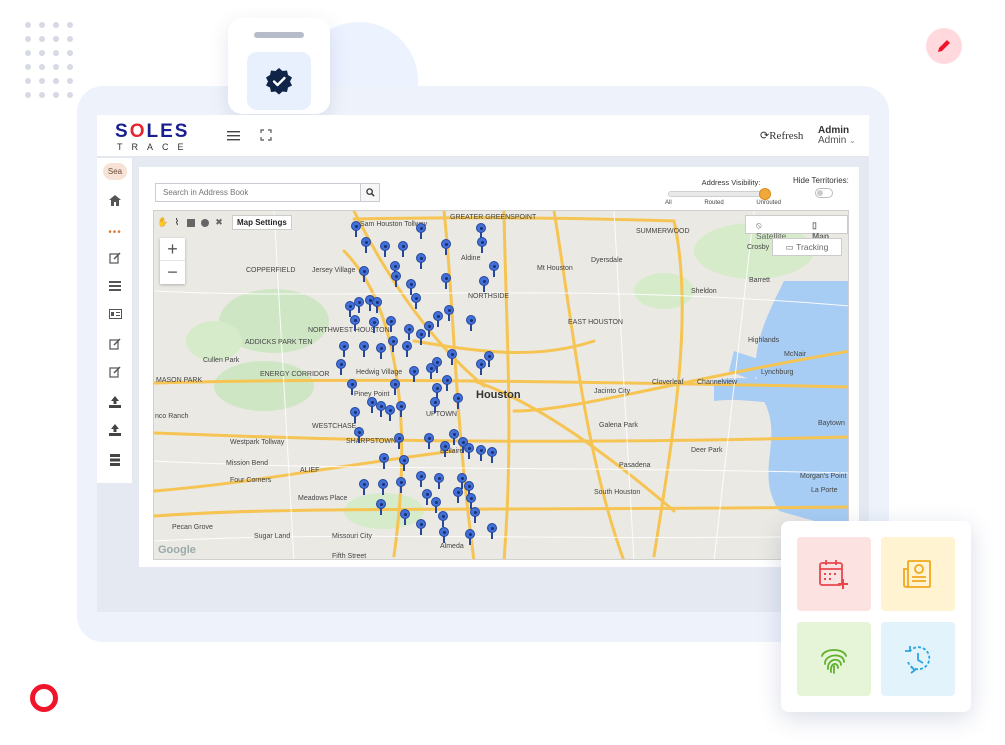 This screenshot has width=1005, height=745. Describe the element at coordinates (177, 222) in the screenshot. I see `draw-tool-button: ⌇` at that location.